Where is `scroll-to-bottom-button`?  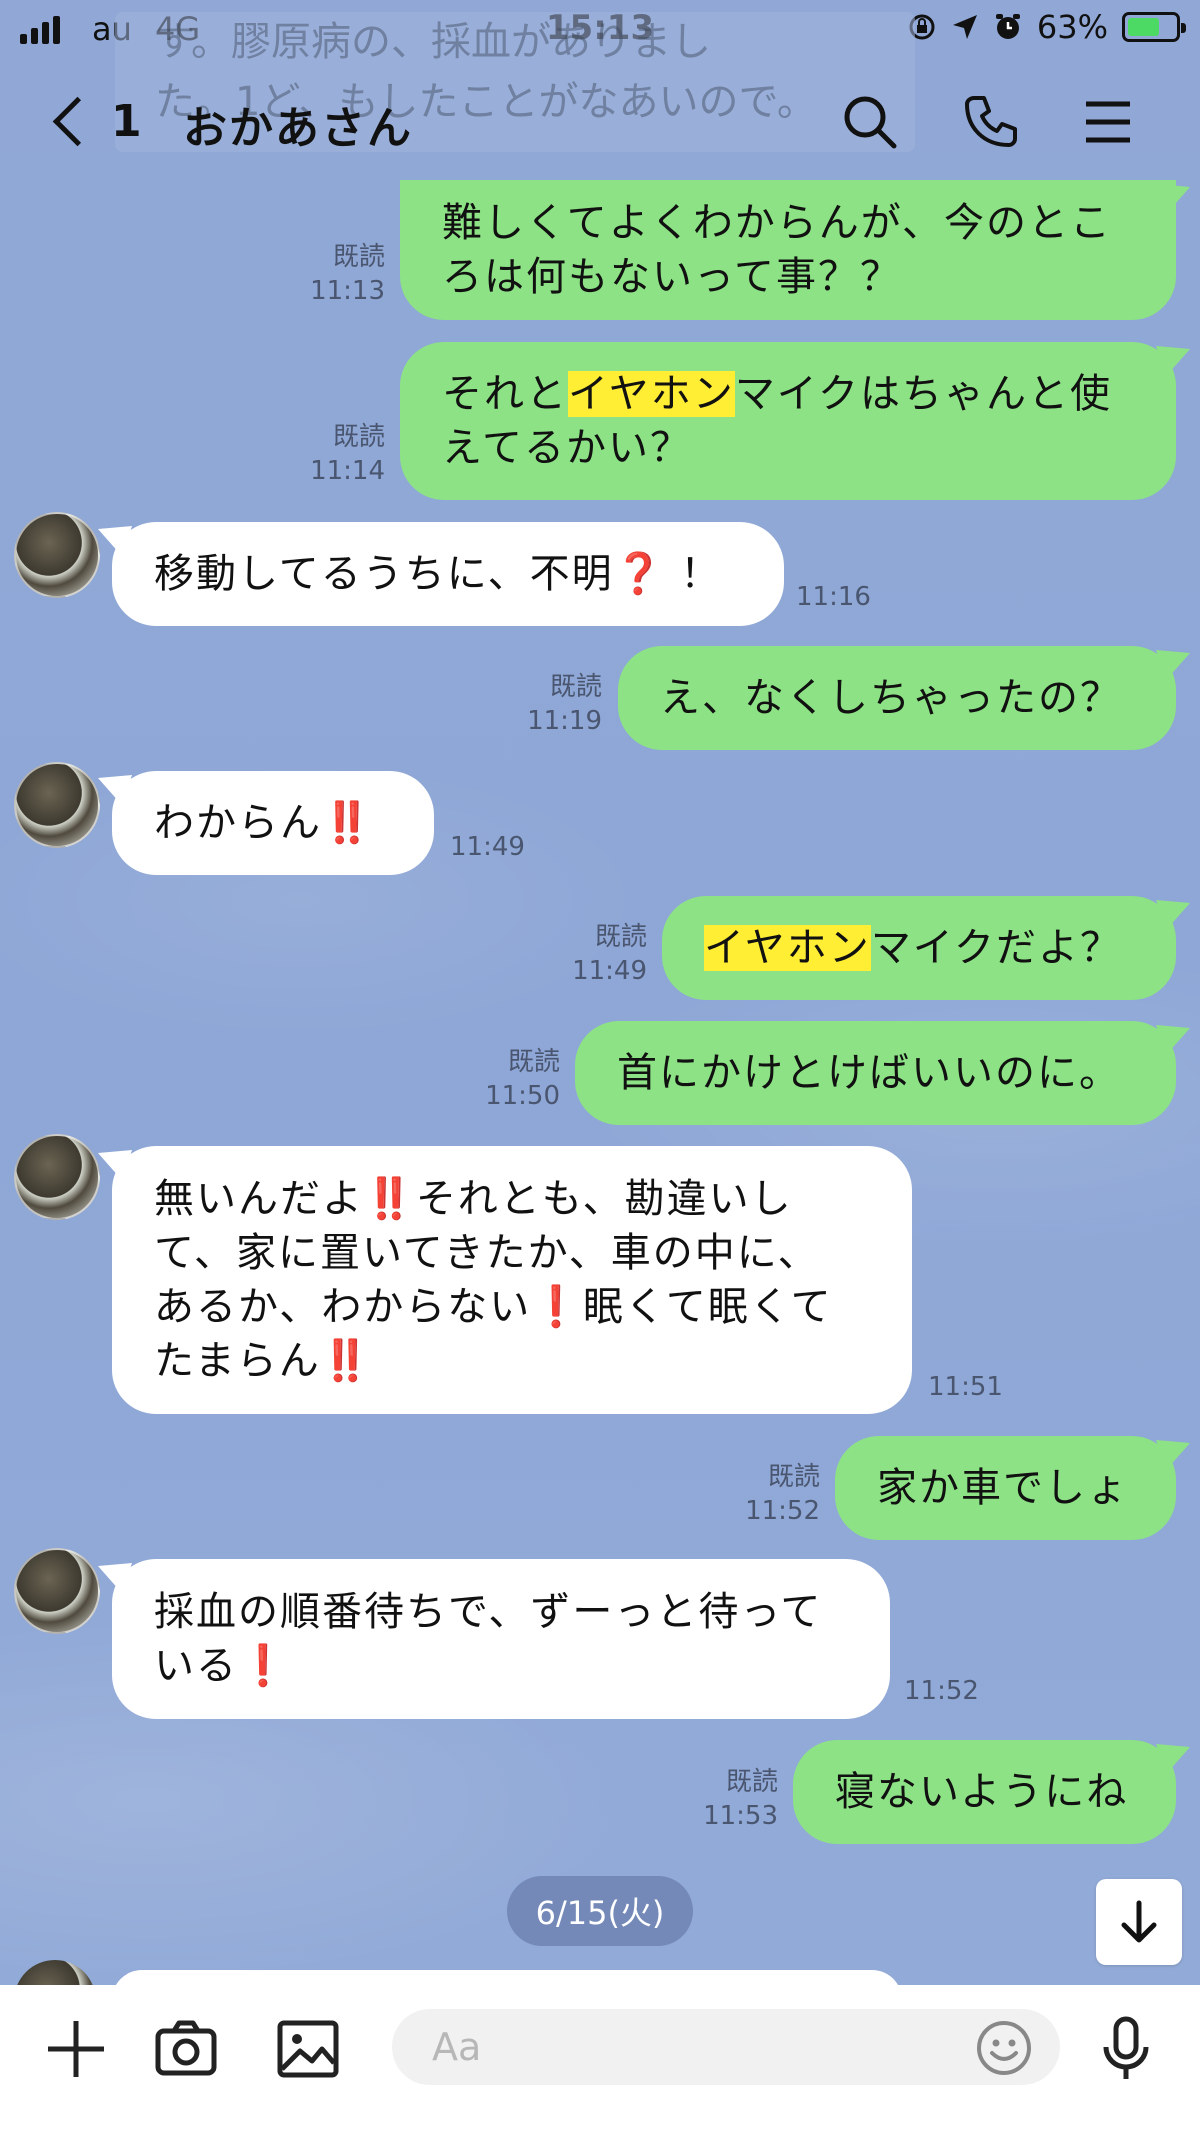 scroll-to-bottom-button is located at coordinates (1139, 1922).